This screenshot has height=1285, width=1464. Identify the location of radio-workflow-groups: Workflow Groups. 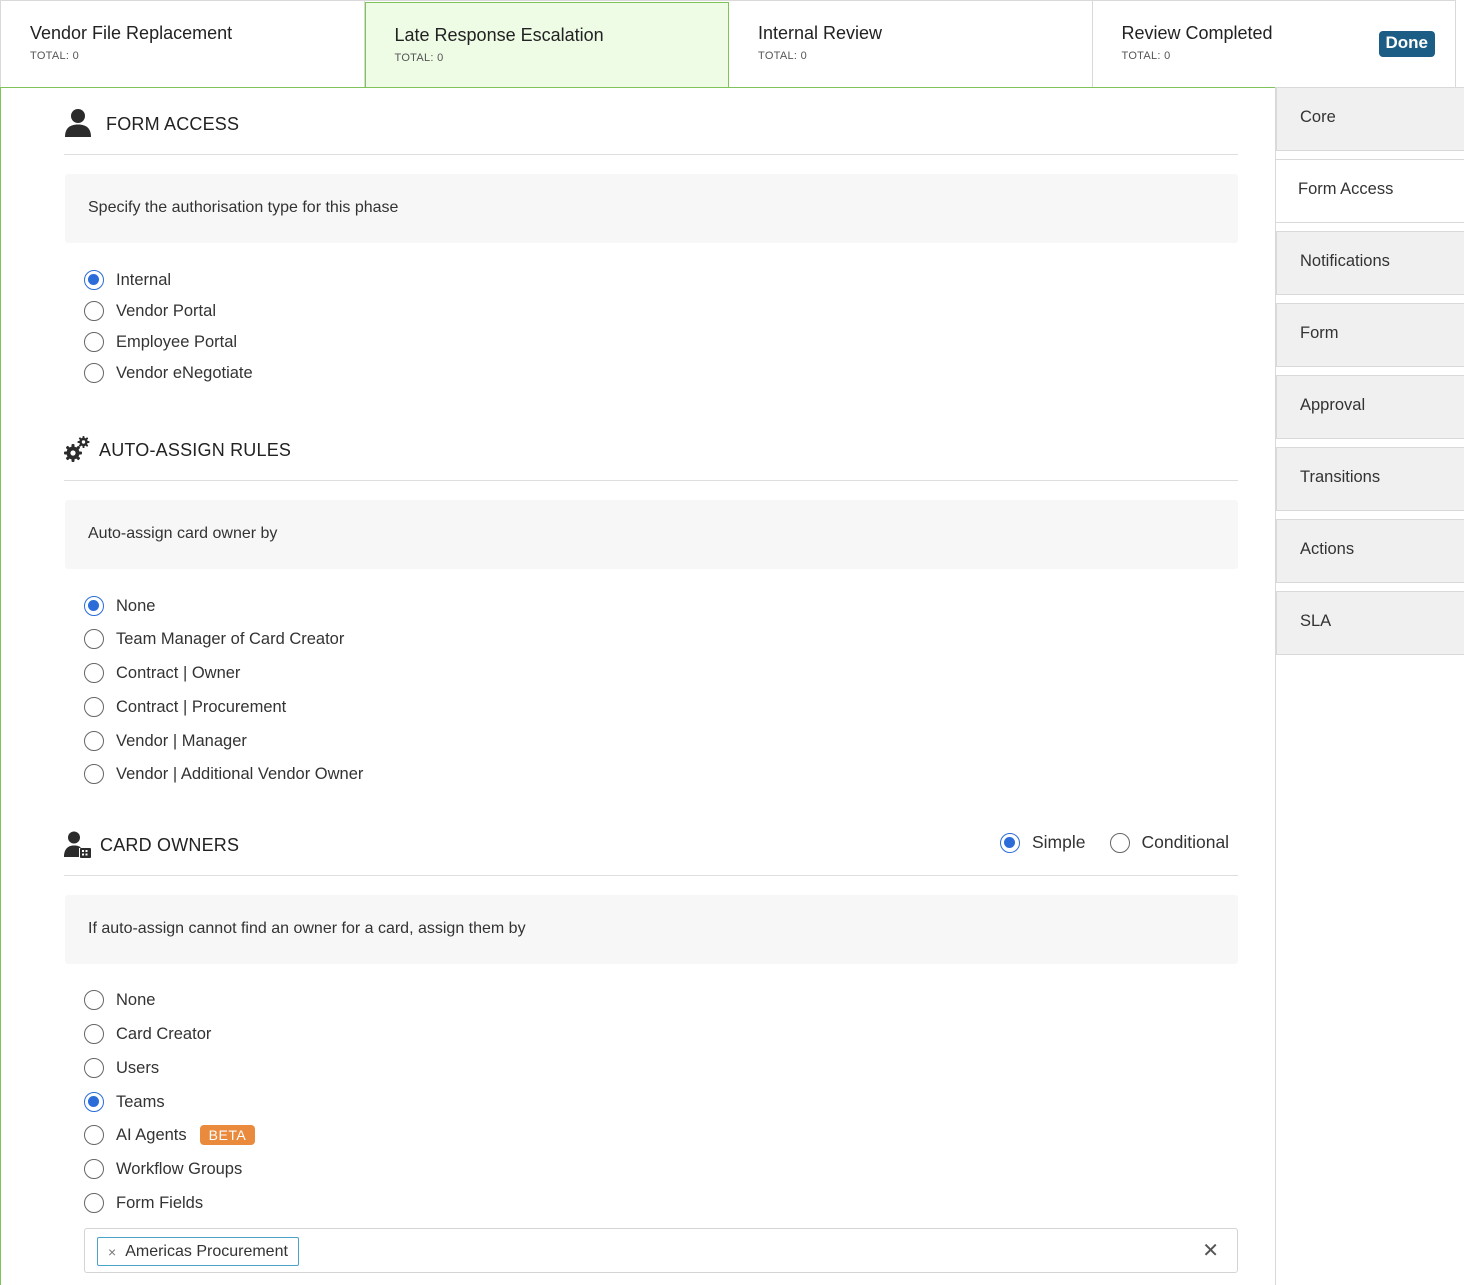
(163, 1169).